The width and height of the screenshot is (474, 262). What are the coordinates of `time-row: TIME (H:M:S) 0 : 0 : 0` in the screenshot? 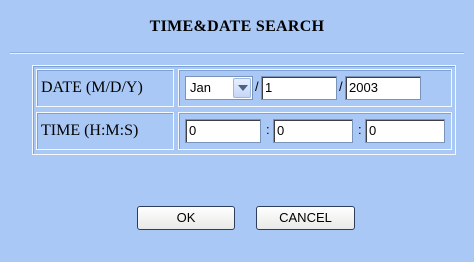 It's located at (244, 131).